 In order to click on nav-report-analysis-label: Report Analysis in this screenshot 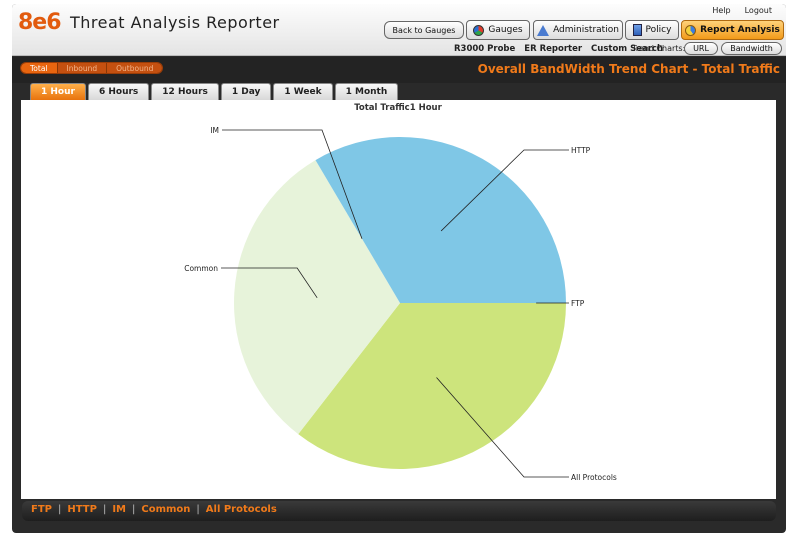, I will do `click(740, 30)`.